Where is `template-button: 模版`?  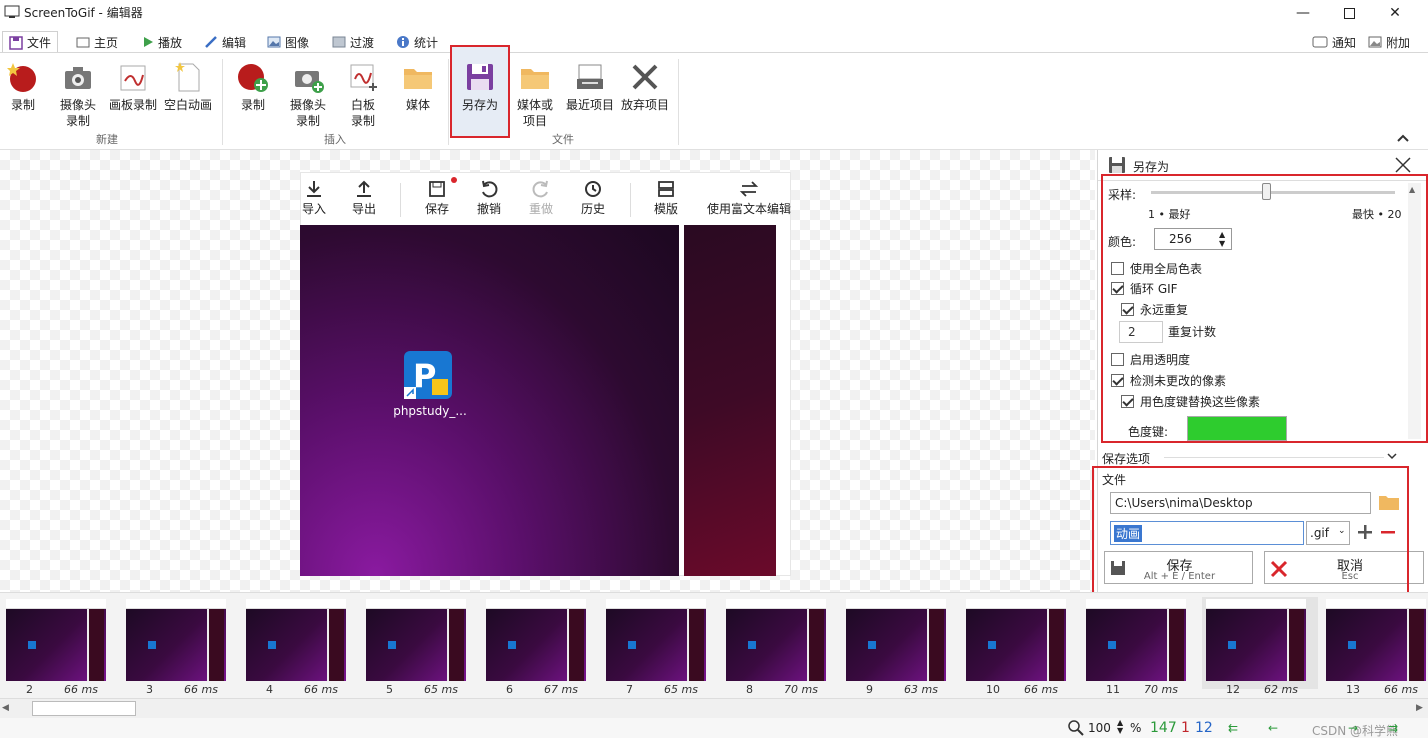
template-button: 模版 is located at coordinates (666, 196).